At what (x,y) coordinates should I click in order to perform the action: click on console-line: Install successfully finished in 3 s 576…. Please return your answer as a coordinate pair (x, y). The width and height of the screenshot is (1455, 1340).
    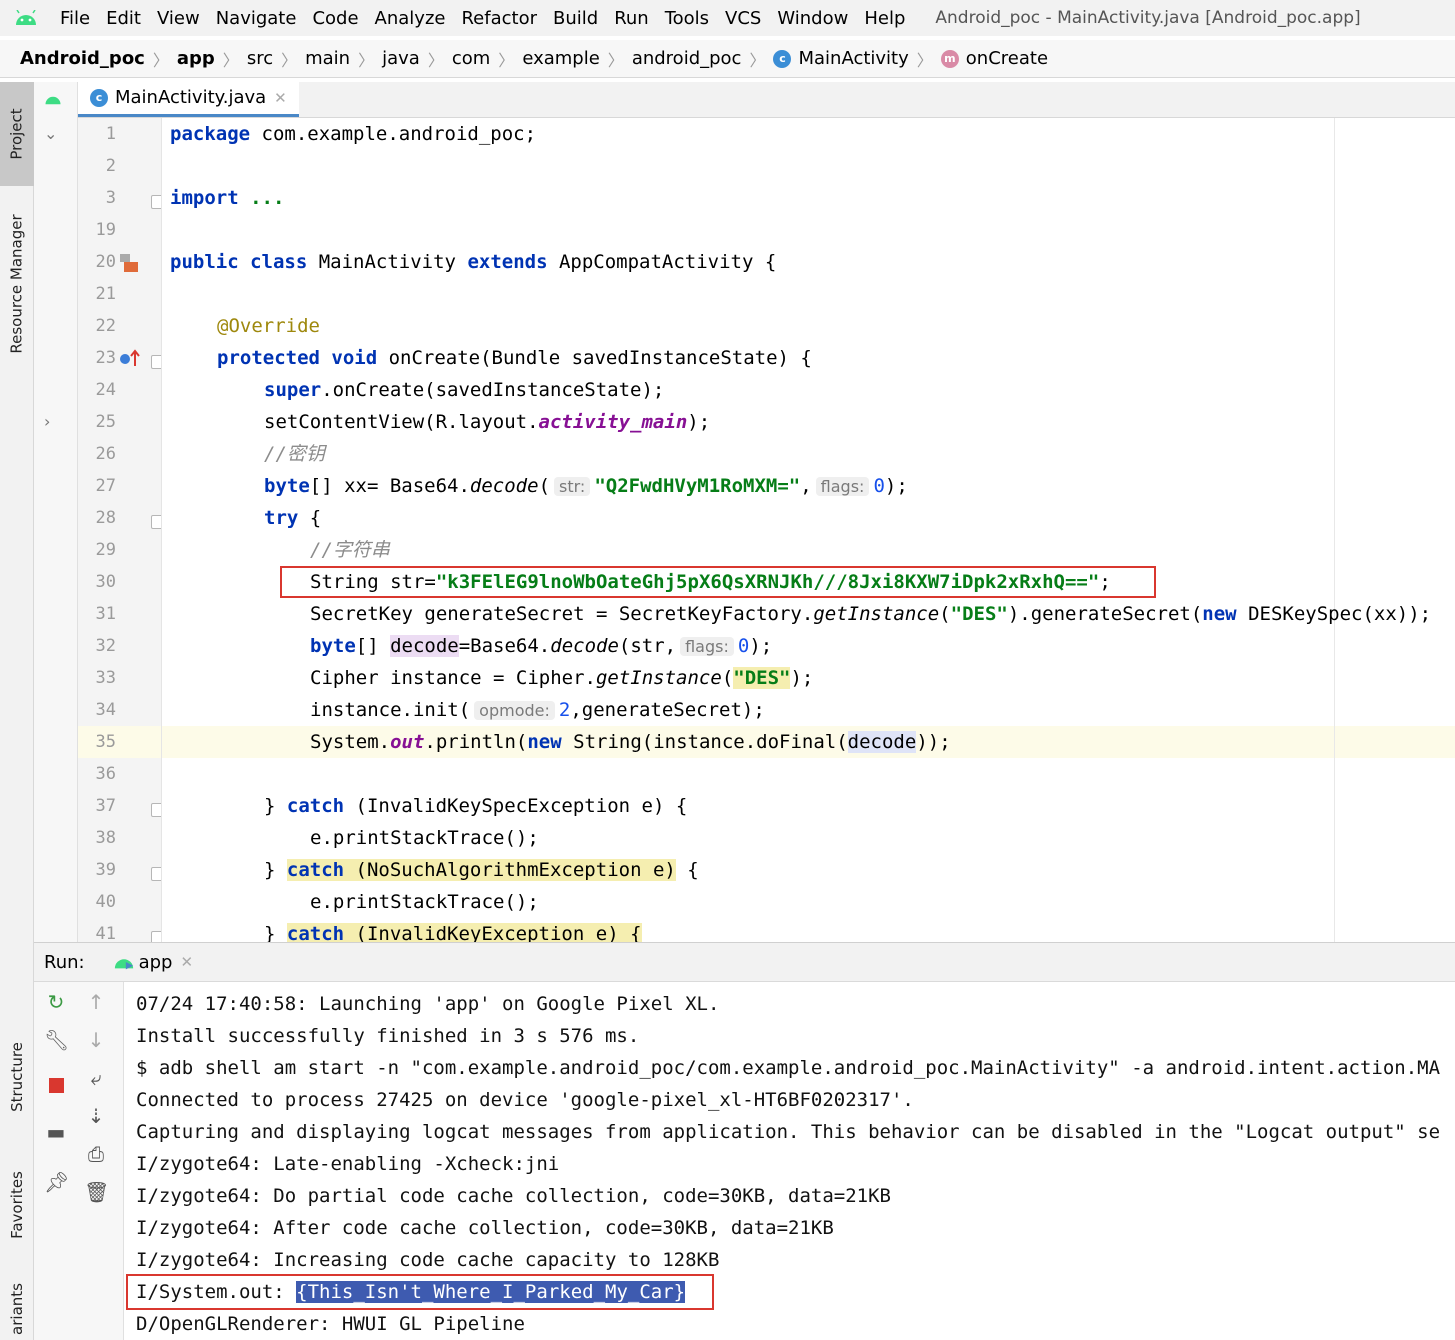
    Looking at the image, I should click on (388, 1036).